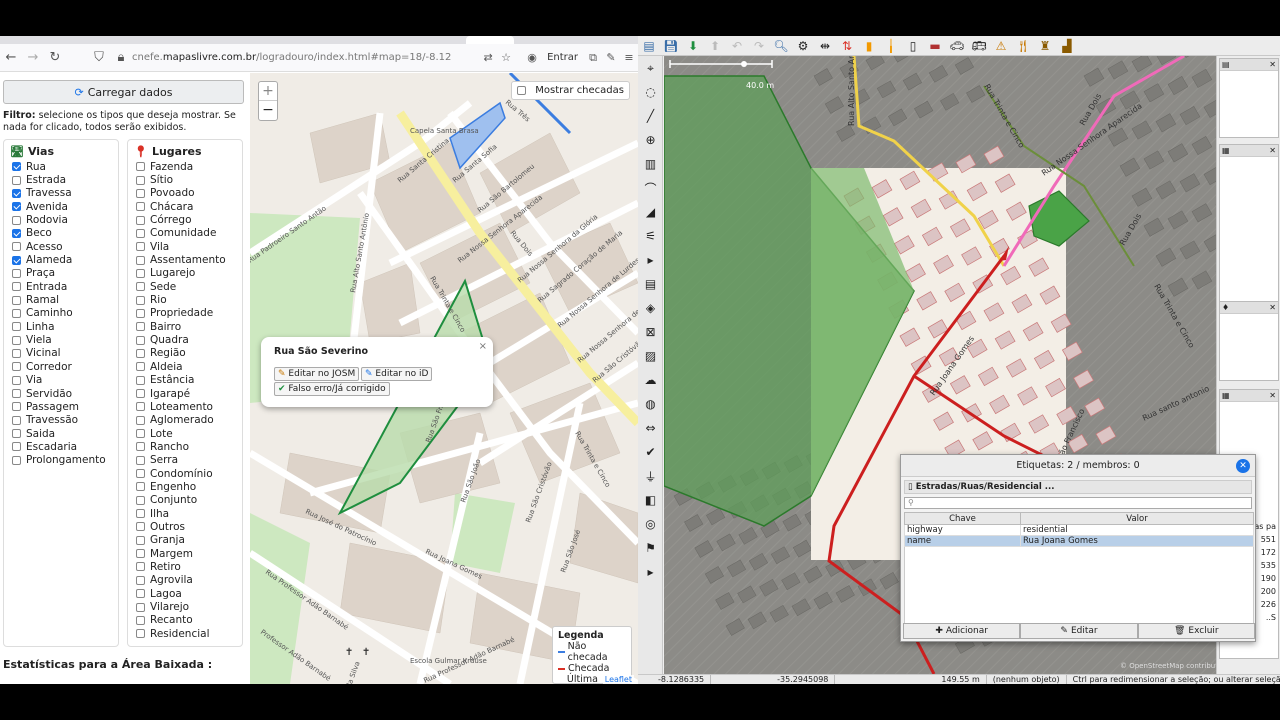 This screenshot has width=1280, height=720. Describe the element at coordinates (397, 374) in the screenshot. I see `edit-id-button: ✎ Editar no iD` at that location.